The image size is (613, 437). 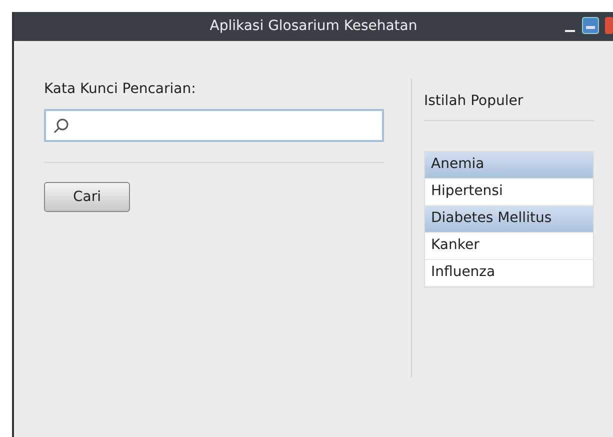 What do you see at coordinates (509, 100) in the screenshot?
I see `section-title: Istilah Populer` at bounding box center [509, 100].